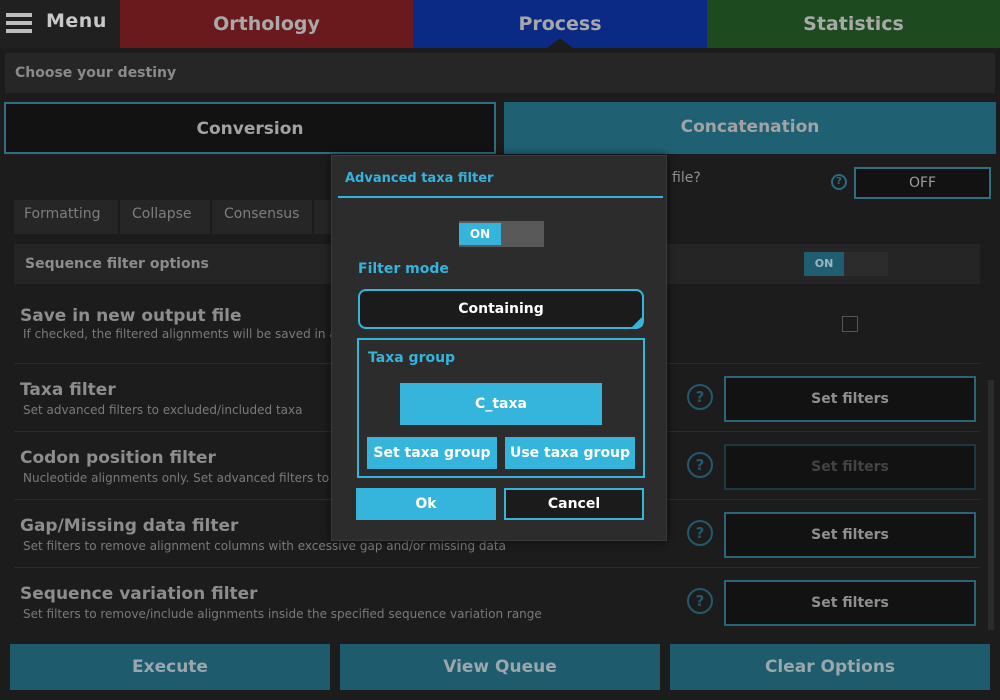 This screenshot has width=1000, height=700. Describe the element at coordinates (118, 458) in the screenshot. I see `filter-title: Codon position filter` at that location.